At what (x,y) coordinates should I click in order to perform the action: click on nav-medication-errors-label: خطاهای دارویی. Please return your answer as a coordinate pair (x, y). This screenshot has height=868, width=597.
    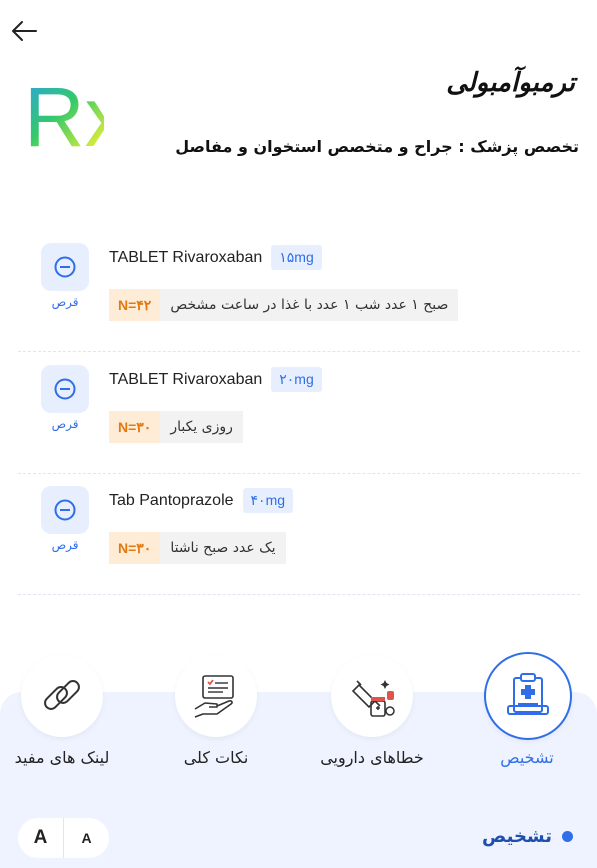
    Looking at the image, I should click on (372, 757).